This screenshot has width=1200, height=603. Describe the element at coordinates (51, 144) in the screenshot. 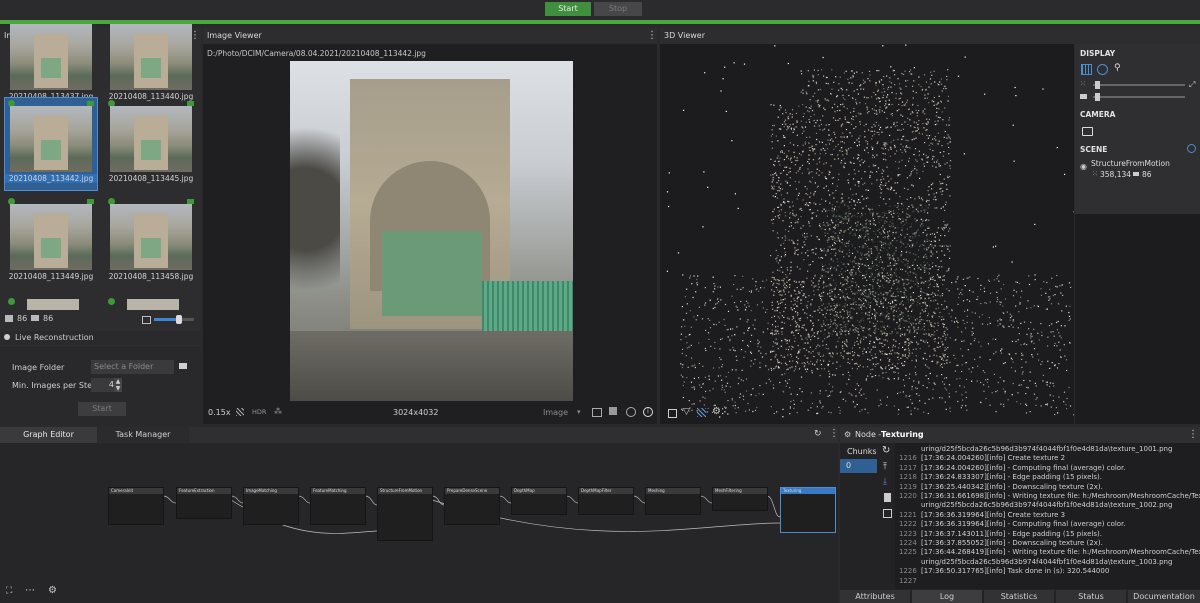

I see `image-thumbnail-selected: 20210408_113442.jpg` at that location.